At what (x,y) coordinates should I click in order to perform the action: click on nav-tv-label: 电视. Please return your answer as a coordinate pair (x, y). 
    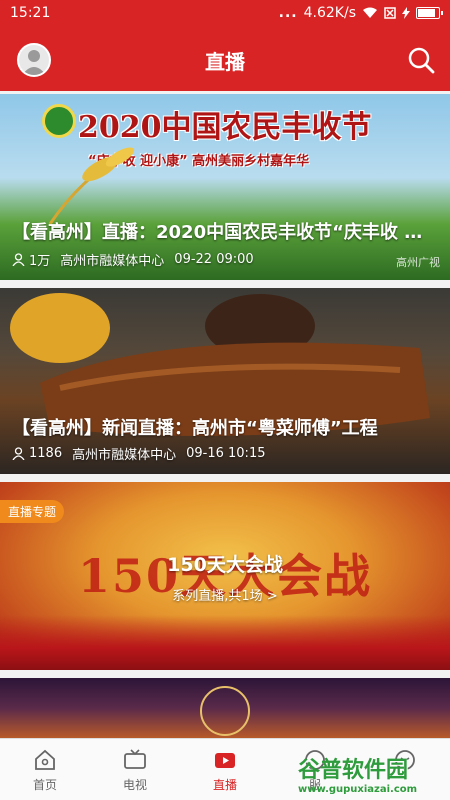
    Looking at the image, I should click on (134, 785).